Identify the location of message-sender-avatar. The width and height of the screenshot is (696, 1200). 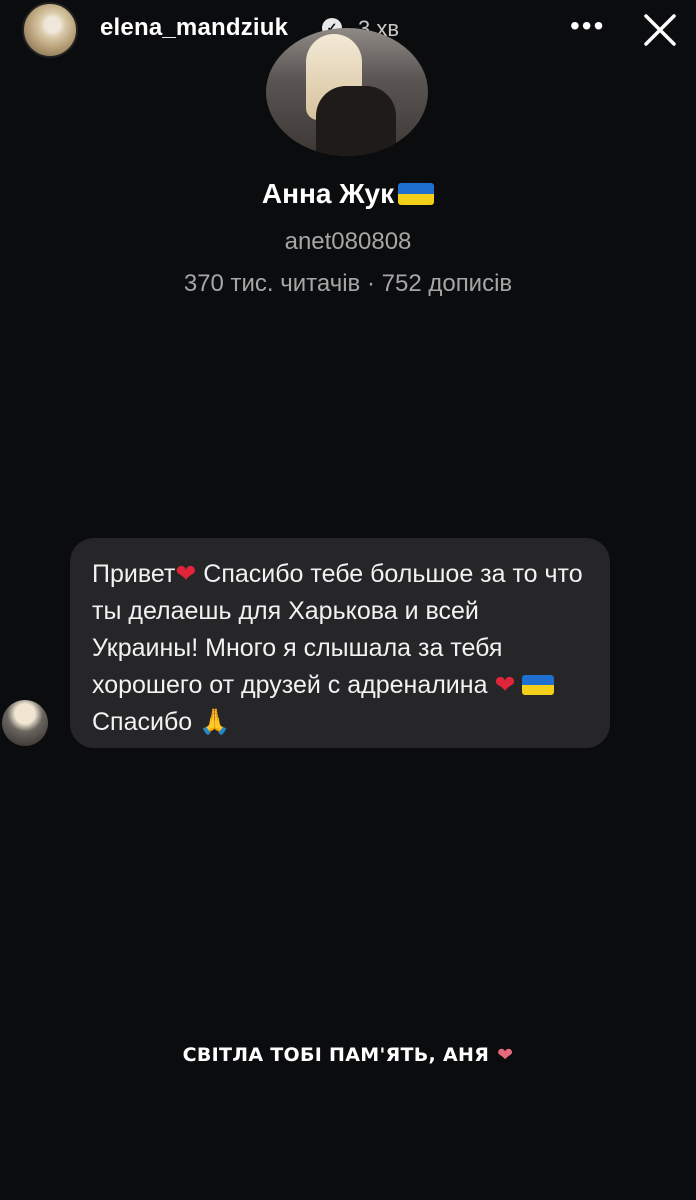
(25, 723).